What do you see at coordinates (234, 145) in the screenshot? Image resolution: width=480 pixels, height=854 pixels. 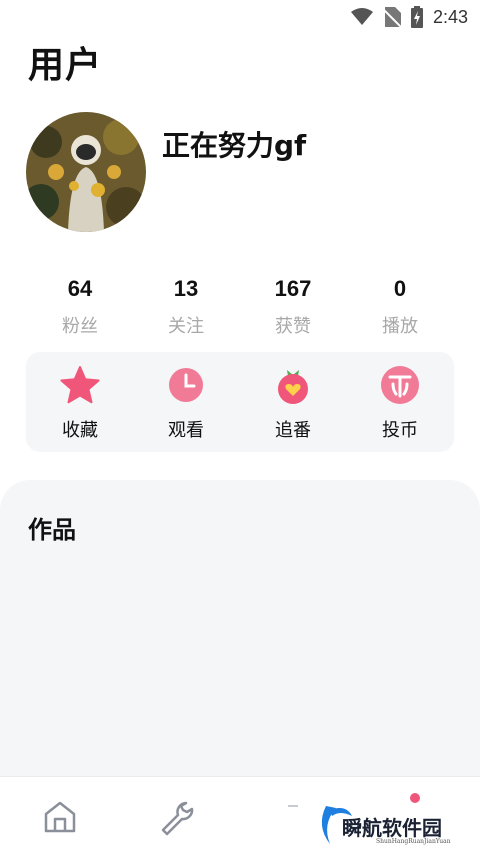 I see `username: 正在努力gf` at bounding box center [234, 145].